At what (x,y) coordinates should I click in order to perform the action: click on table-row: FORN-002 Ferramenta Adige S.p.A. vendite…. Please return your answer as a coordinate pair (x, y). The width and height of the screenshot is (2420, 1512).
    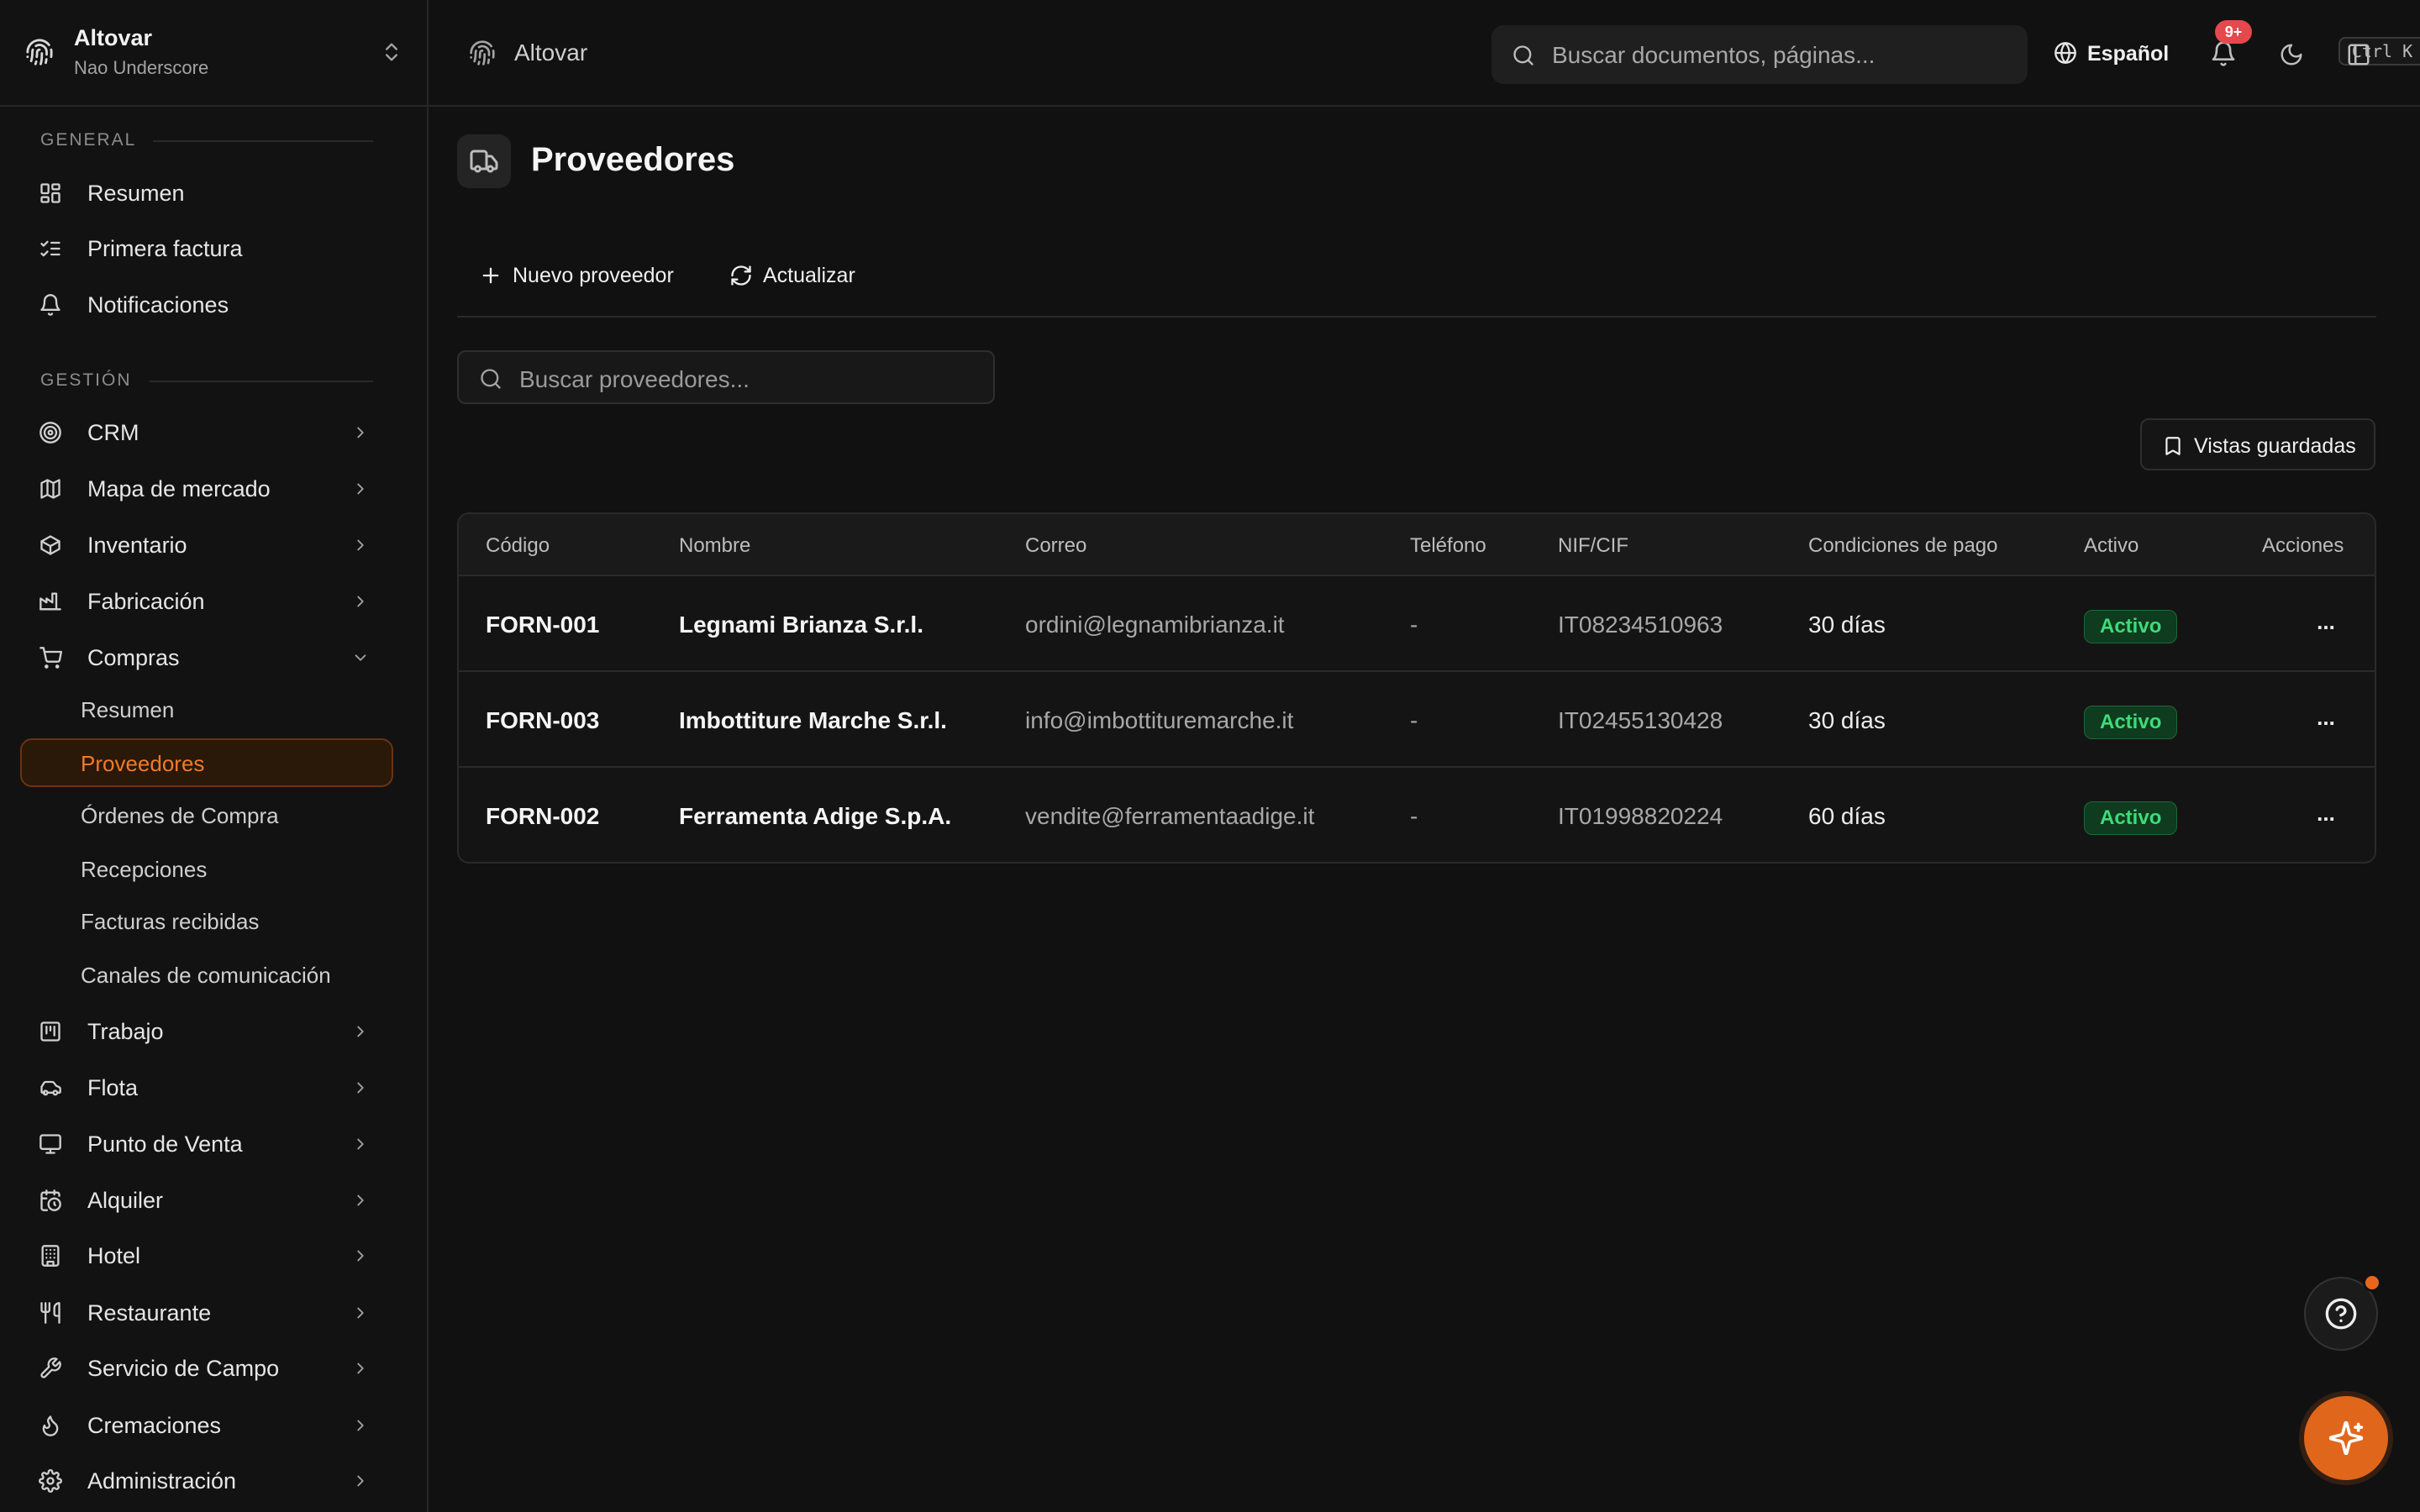
    Looking at the image, I should click on (1417, 815).